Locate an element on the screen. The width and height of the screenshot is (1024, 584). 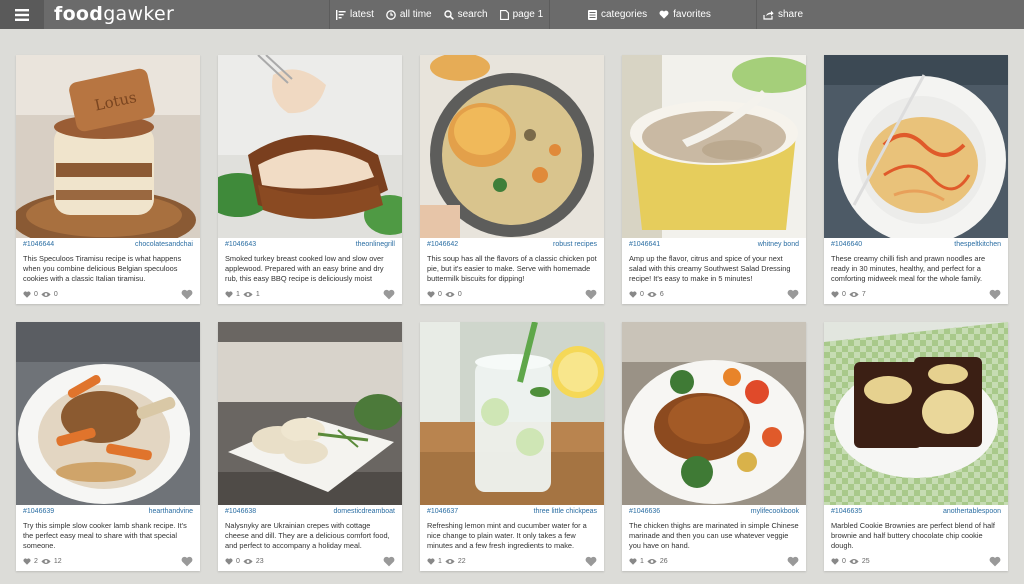
nav-search: search is located at coordinates (466, 14).